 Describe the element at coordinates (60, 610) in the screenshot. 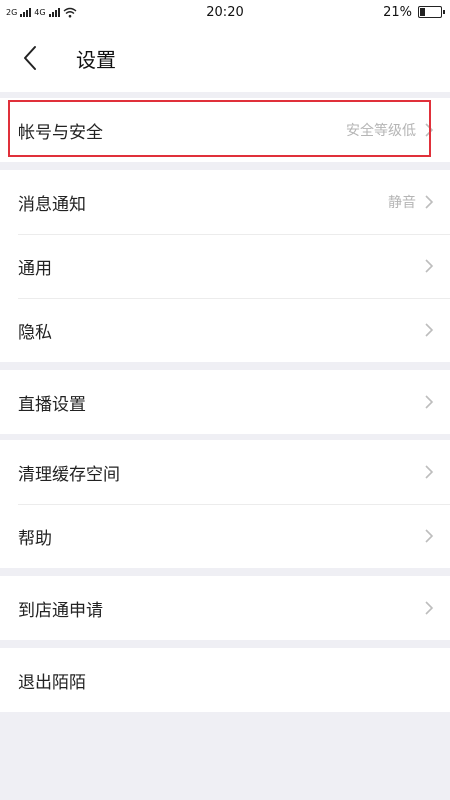

I see `settings-item-label: 到店通申请` at that location.